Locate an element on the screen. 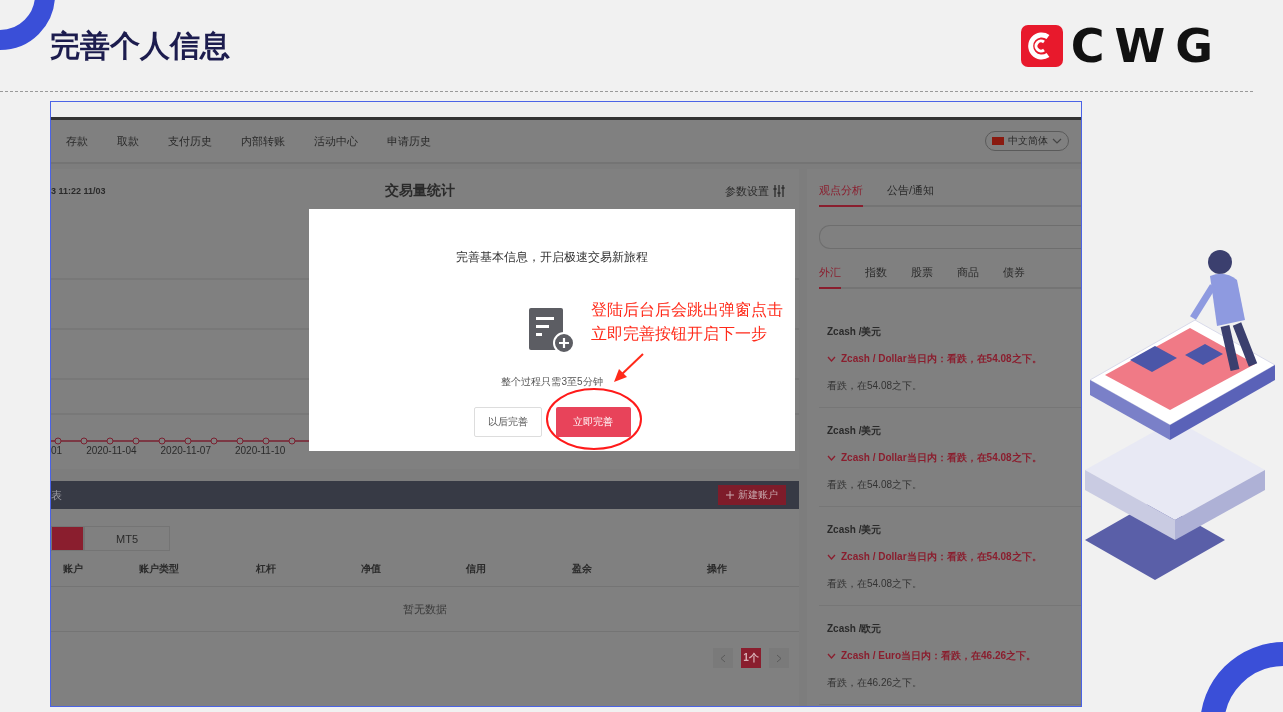 This screenshot has height=712, width=1283. highlight-ellipse-icon is located at coordinates (594, 419).